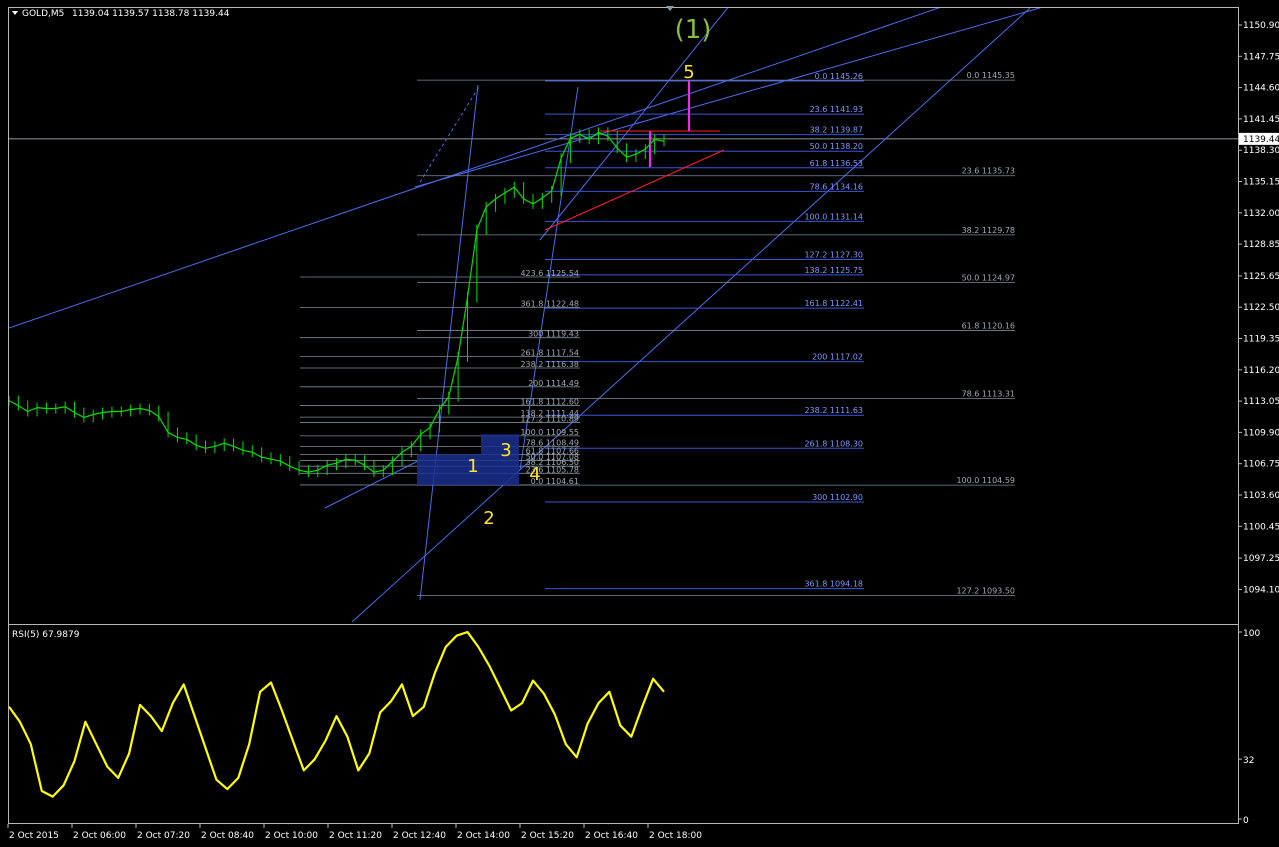 The width and height of the screenshot is (1279, 847). Describe the element at coordinates (355, 836) in the screenshot. I see `time-tick-label: 2 Oct 11:20` at that location.